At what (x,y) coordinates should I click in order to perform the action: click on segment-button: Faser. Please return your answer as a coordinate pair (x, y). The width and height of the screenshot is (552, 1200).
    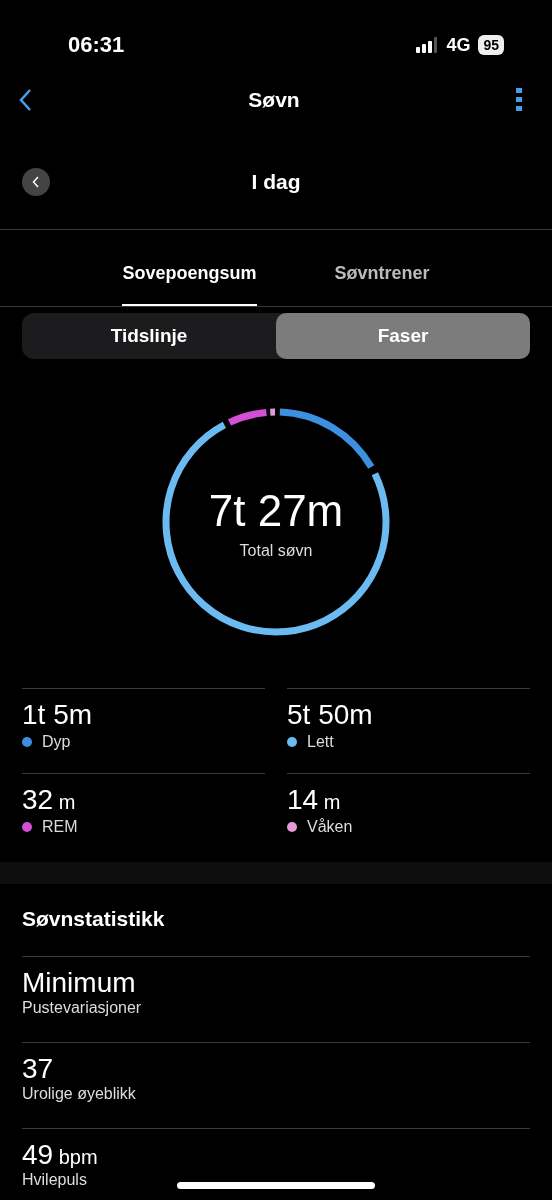
    Looking at the image, I should click on (403, 336).